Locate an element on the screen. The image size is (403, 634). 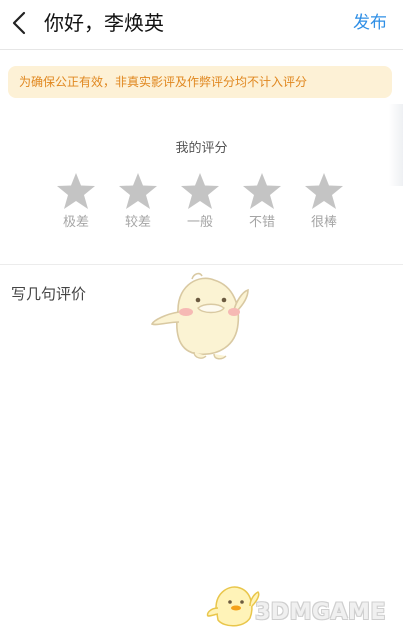
star-3: 一般 is located at coordinates (200, 201).